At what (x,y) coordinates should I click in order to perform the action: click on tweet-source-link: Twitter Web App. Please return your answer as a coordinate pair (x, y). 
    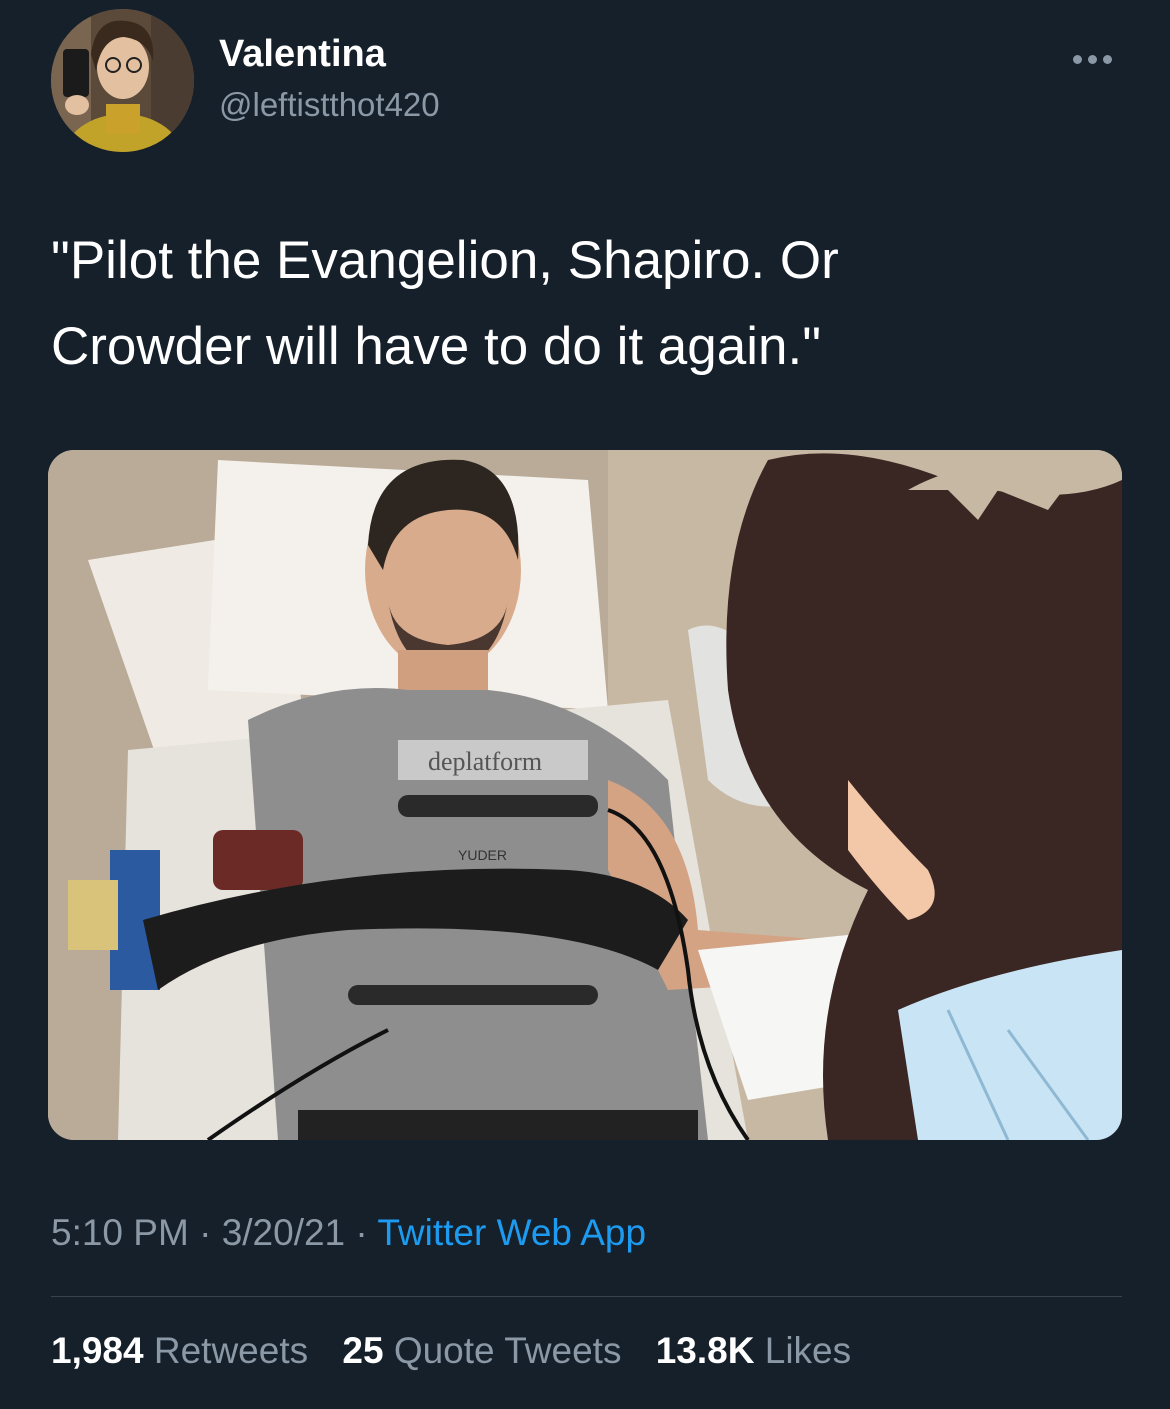
    Looking at the image, I should click on (511, 1232).